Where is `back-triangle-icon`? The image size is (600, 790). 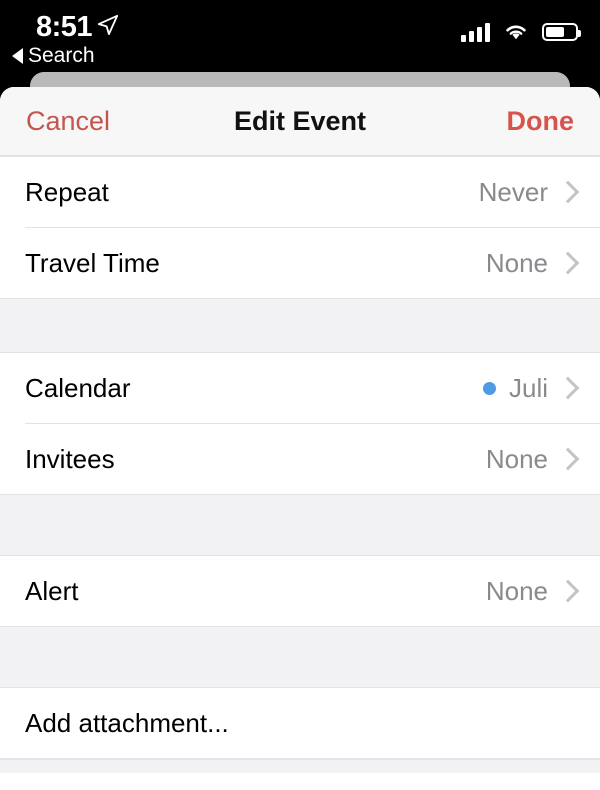
back-triangle-icon is located at coordinates (17, 56).